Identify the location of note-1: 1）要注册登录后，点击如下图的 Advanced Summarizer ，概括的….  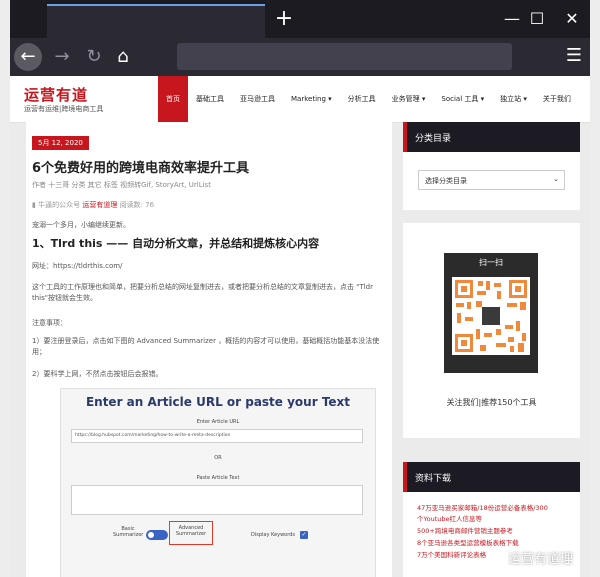
(206, 346).